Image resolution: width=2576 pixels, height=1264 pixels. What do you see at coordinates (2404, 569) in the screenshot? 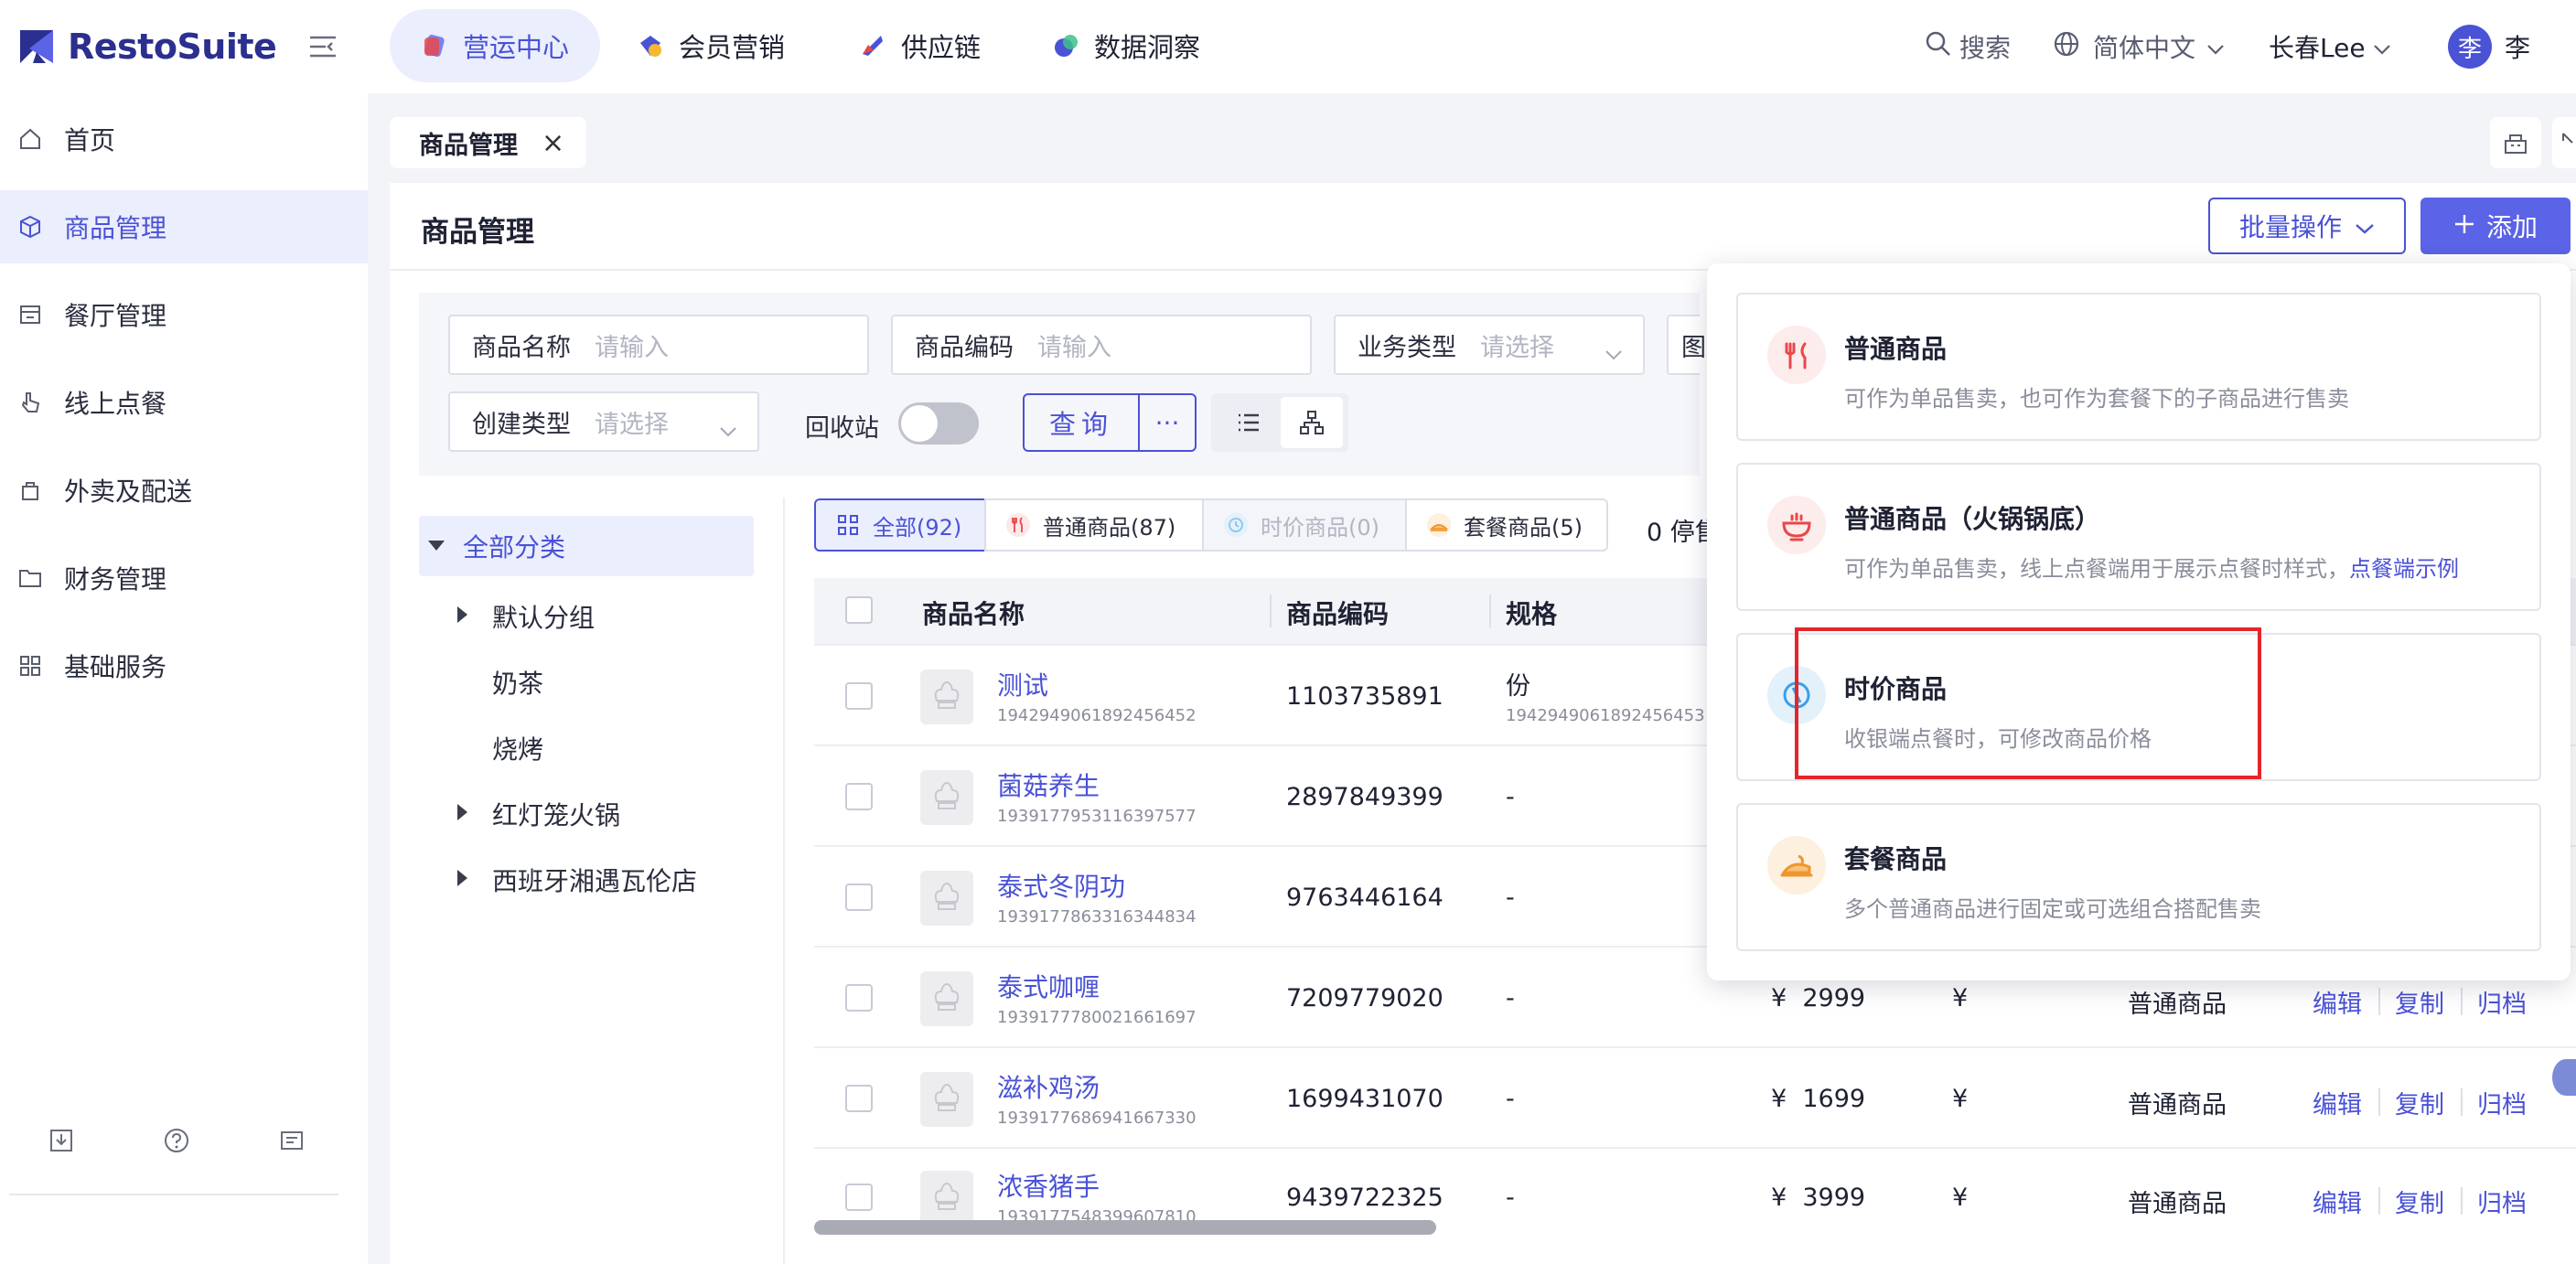
I see `ordering-example-link: 点餐端示例` at bounding box center [2404, 569].